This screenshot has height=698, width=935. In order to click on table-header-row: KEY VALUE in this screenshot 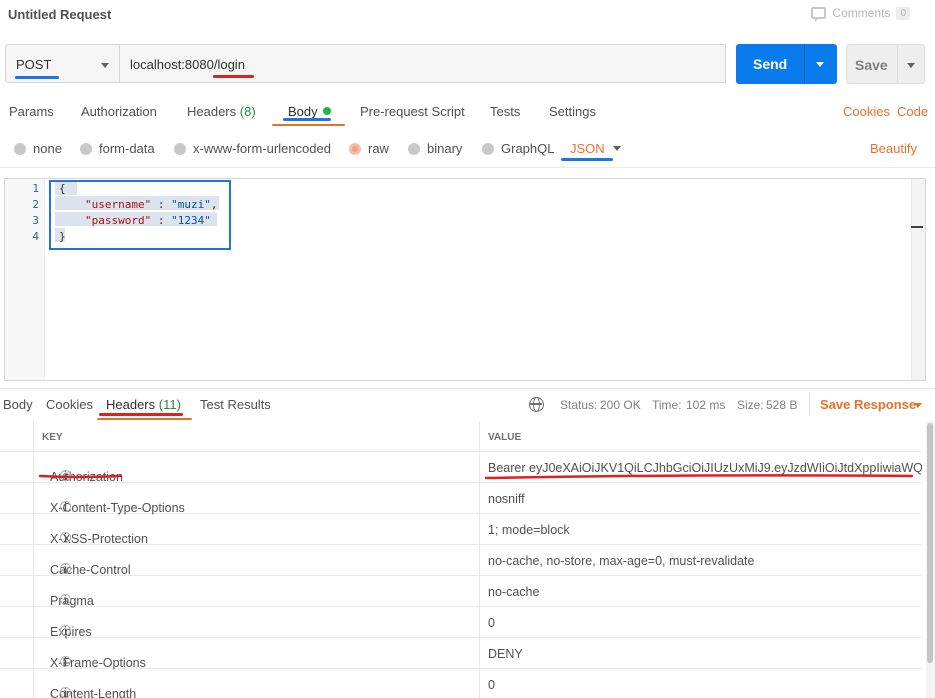, I will do `click(461, 436)`.